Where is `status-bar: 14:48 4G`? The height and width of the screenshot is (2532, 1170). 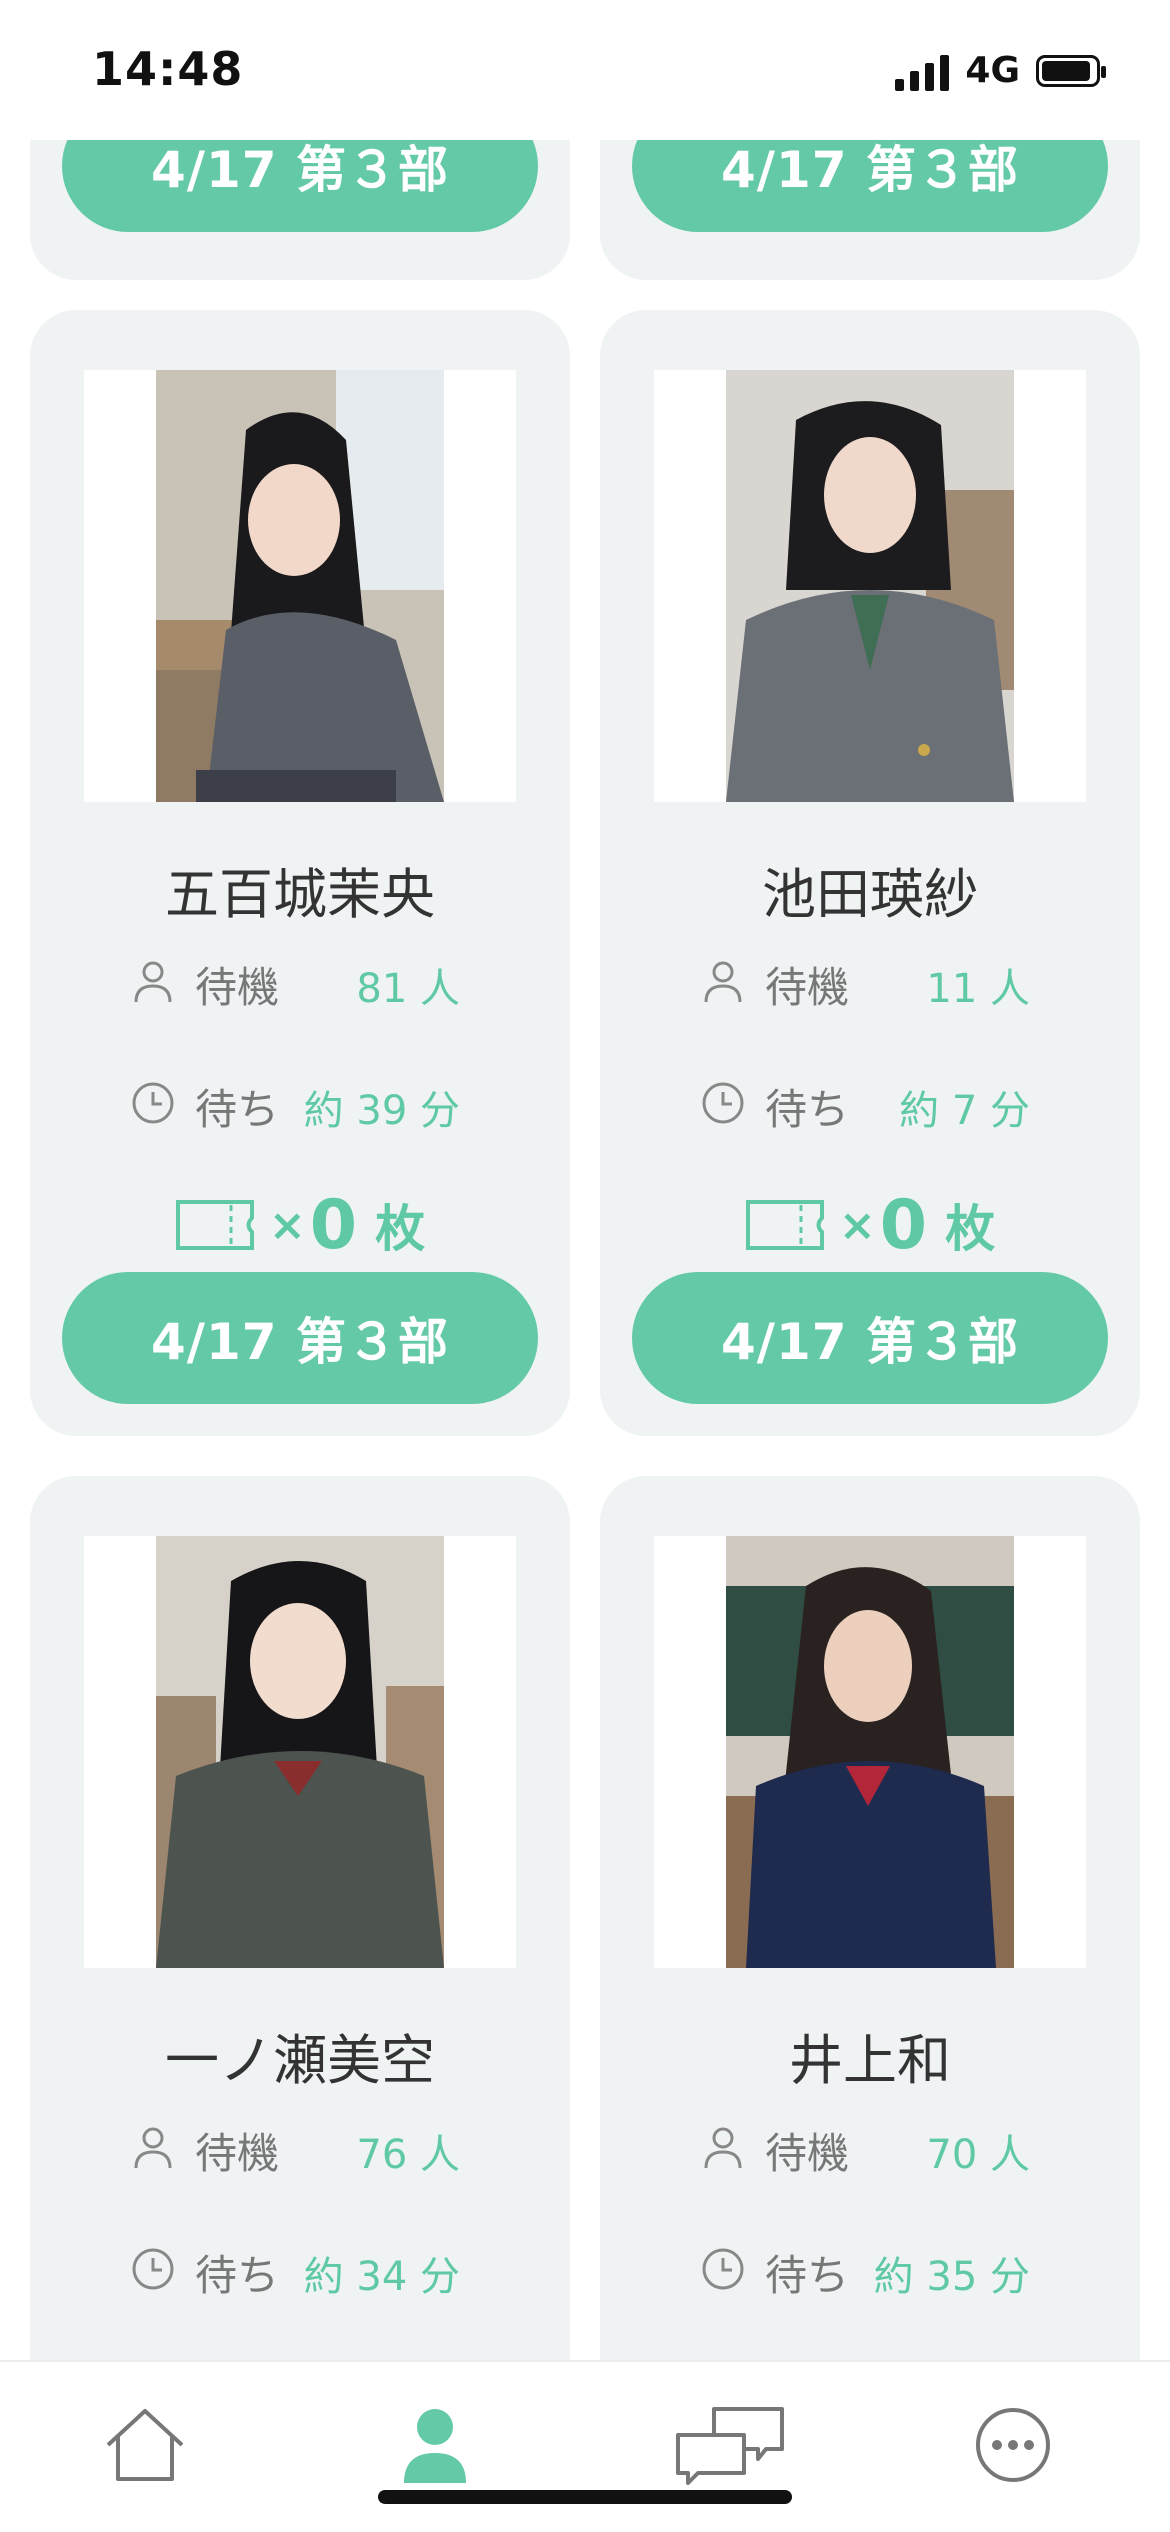 status-bar: 14:48 4G is located at coordinates (585, 70).